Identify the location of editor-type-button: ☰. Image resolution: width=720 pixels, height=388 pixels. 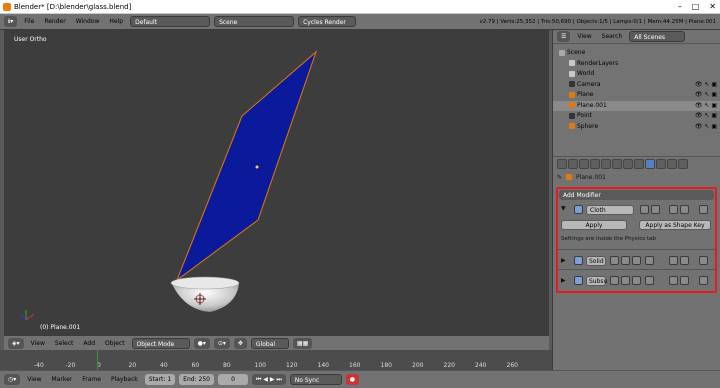
(564, 36).